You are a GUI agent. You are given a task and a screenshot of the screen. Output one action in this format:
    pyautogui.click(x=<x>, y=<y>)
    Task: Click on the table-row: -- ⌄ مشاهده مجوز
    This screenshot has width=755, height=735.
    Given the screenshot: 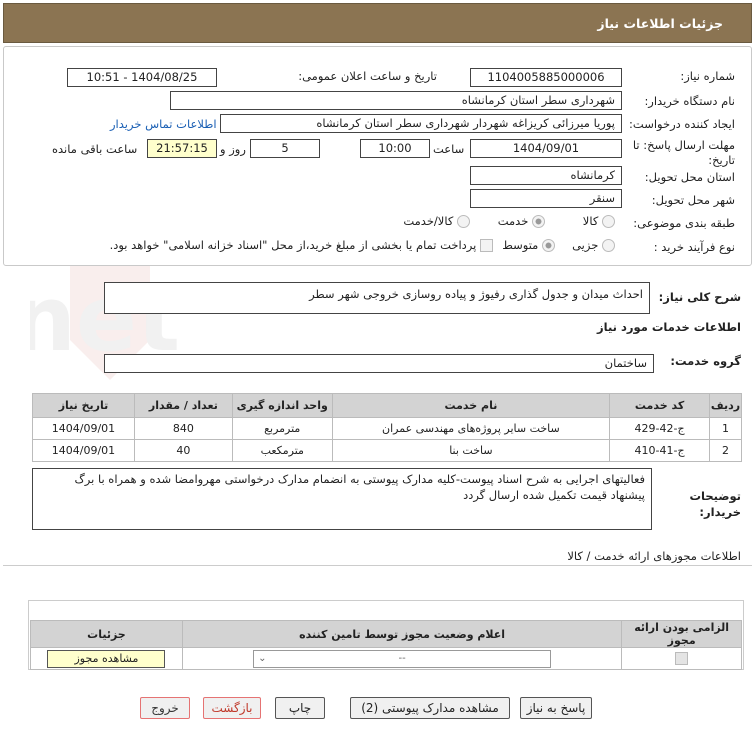 What is the action you would take?
    pyautogui.click(x=386, y=658)
    